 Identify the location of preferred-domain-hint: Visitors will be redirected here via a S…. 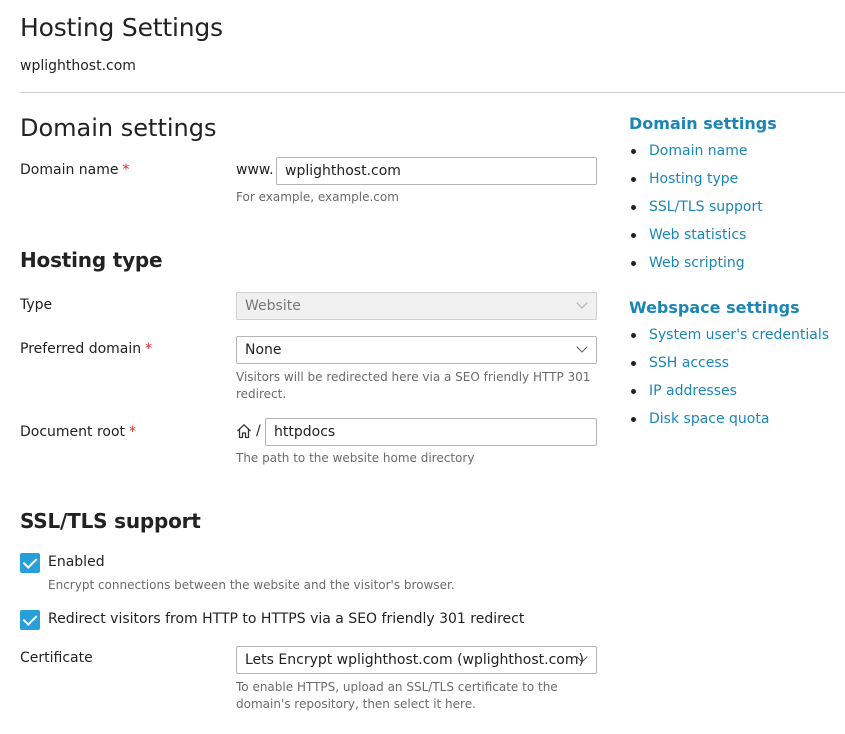
(413, 385).